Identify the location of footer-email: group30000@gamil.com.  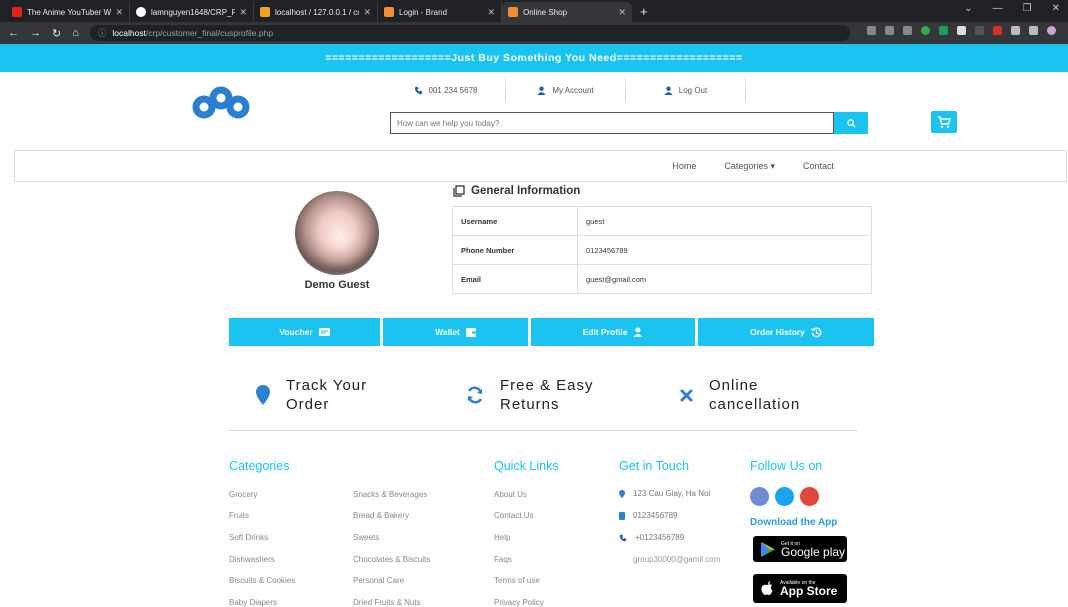
(676, 559).